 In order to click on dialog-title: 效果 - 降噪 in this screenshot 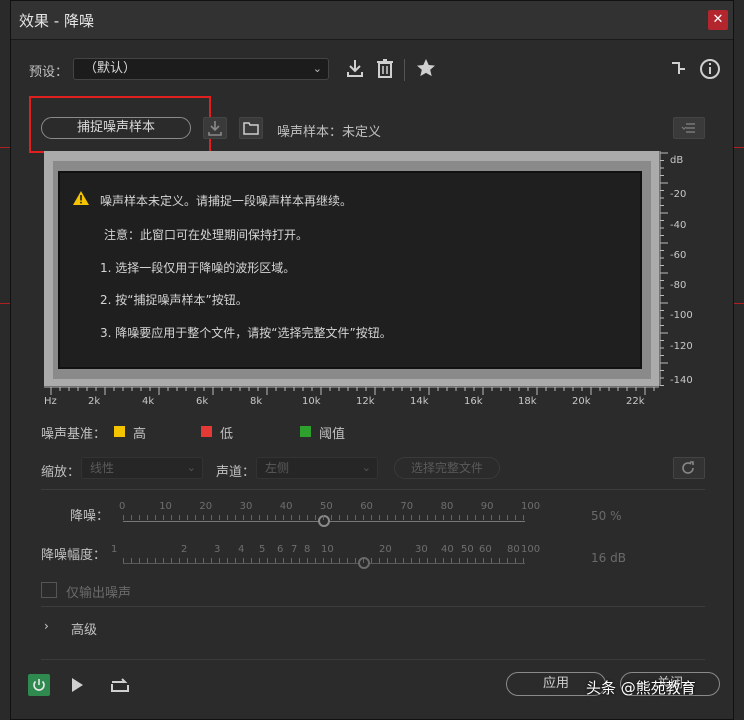, I will do `click(56, 21)`.